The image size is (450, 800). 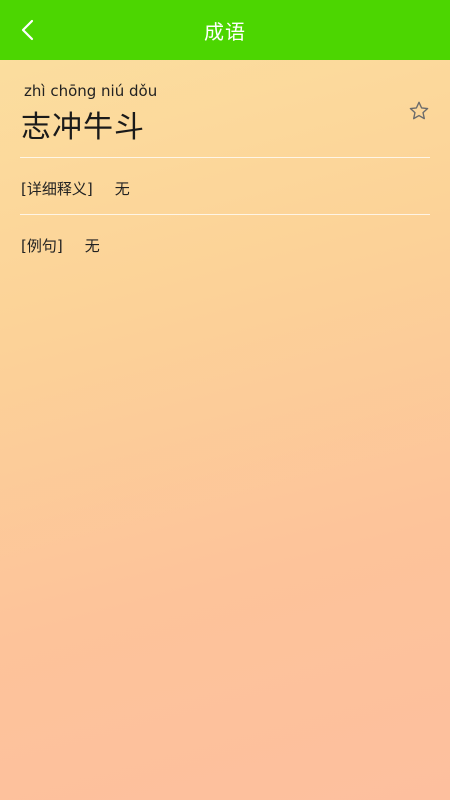 I want to click on page-title: 成语, so click(x=225, y=31).